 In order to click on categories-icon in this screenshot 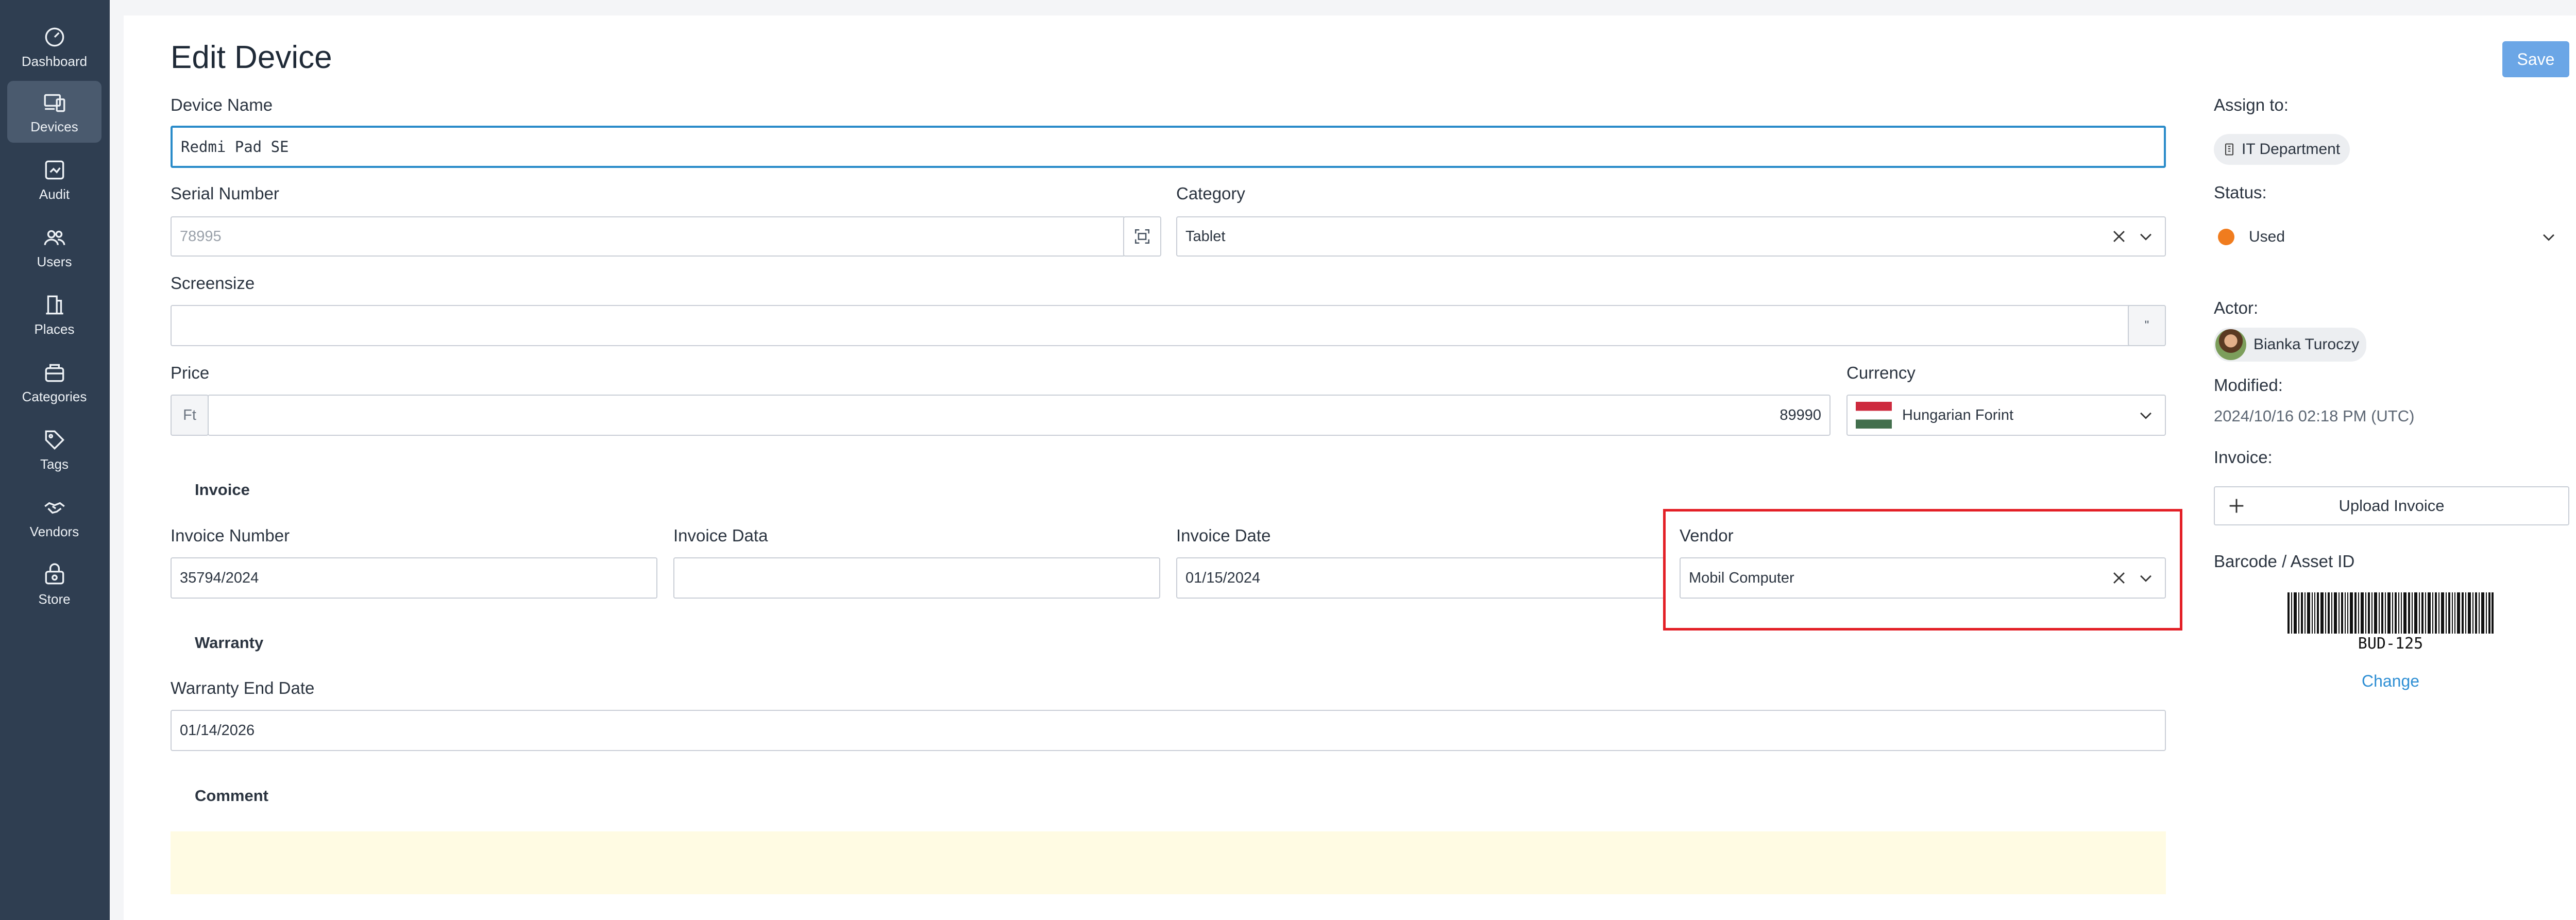, I will do `click(54, 372)`.